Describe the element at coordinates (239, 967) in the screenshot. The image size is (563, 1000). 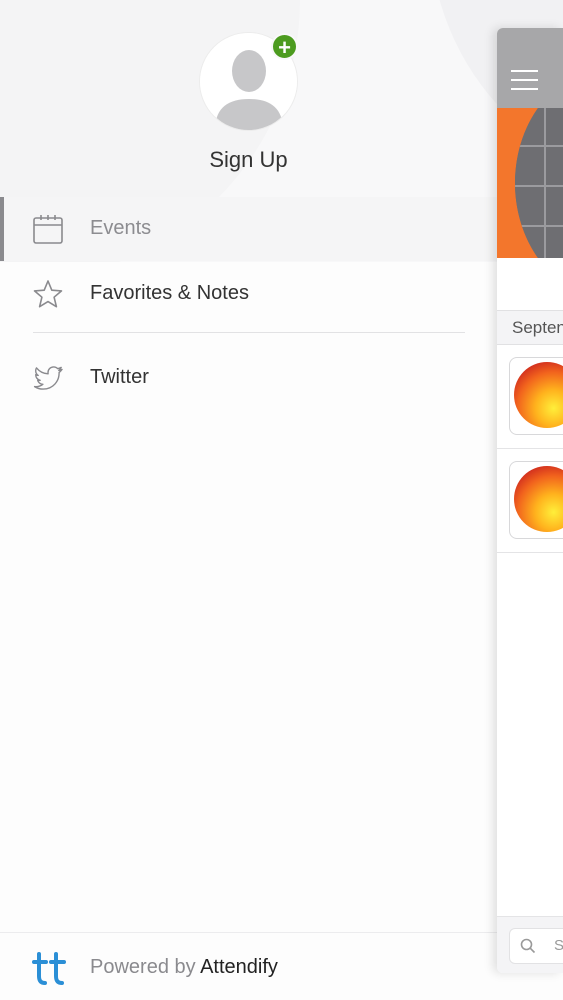
I see `brand-name: Attendify` at that location.